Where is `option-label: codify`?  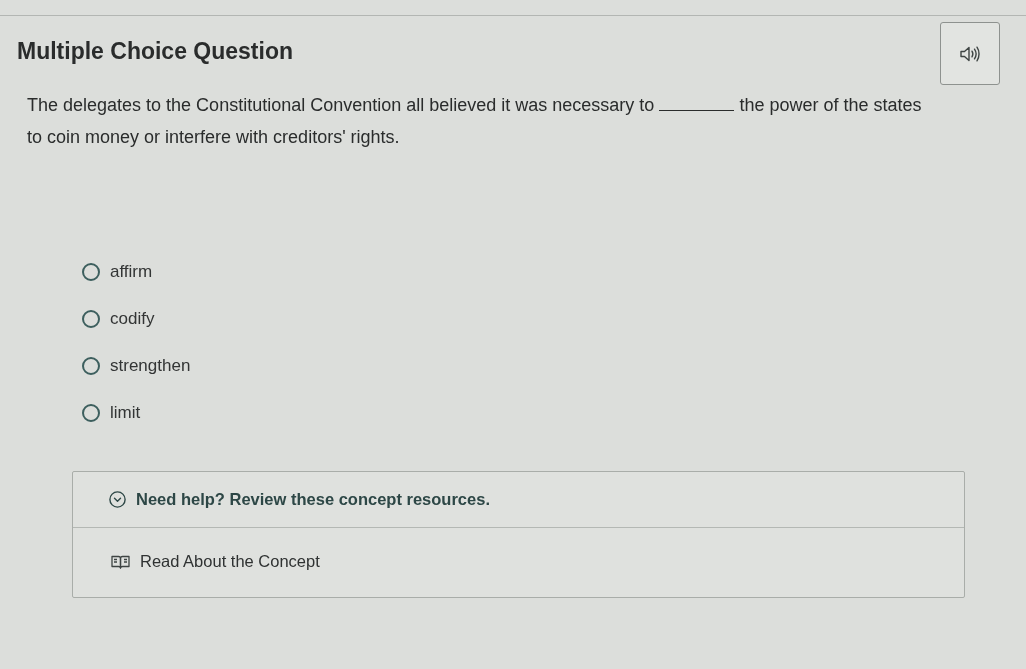 option-label: codify is located at coordinates (132, 318).